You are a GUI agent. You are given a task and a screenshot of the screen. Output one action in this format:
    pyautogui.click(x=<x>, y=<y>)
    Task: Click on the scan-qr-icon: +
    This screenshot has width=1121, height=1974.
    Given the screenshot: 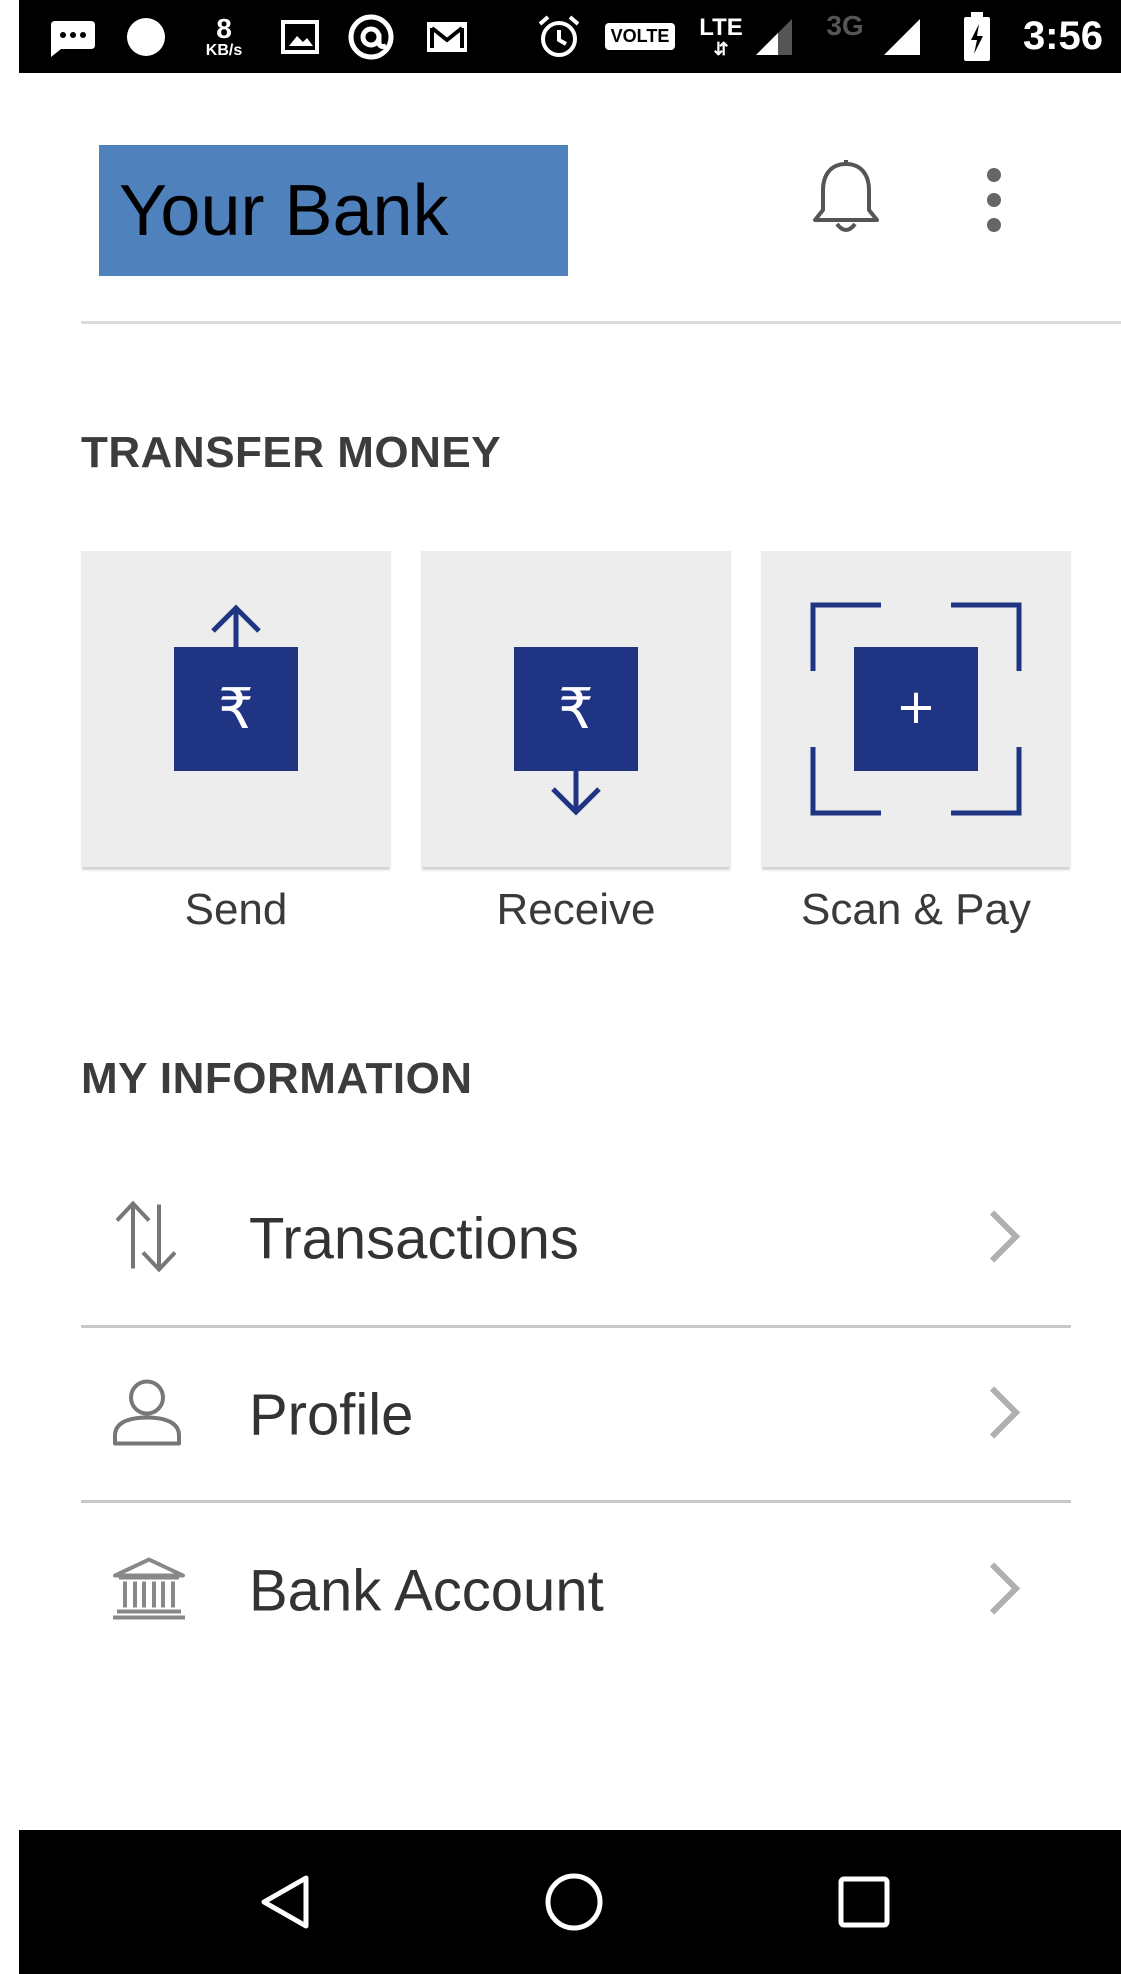 What is the action you would take?
    pyautogui.click(x=916, y=709)
    